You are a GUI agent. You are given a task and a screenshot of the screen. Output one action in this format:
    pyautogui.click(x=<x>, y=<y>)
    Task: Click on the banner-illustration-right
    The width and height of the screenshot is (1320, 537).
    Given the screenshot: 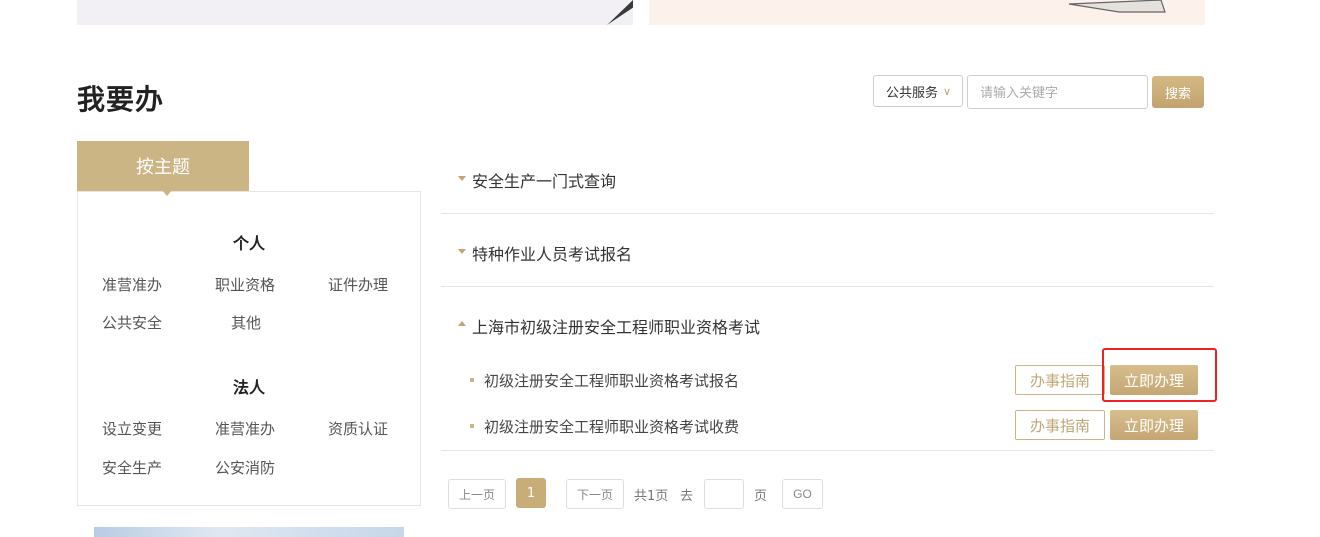 What is the action you would take?
    pyautogui.click(x=1117, y=6)
    